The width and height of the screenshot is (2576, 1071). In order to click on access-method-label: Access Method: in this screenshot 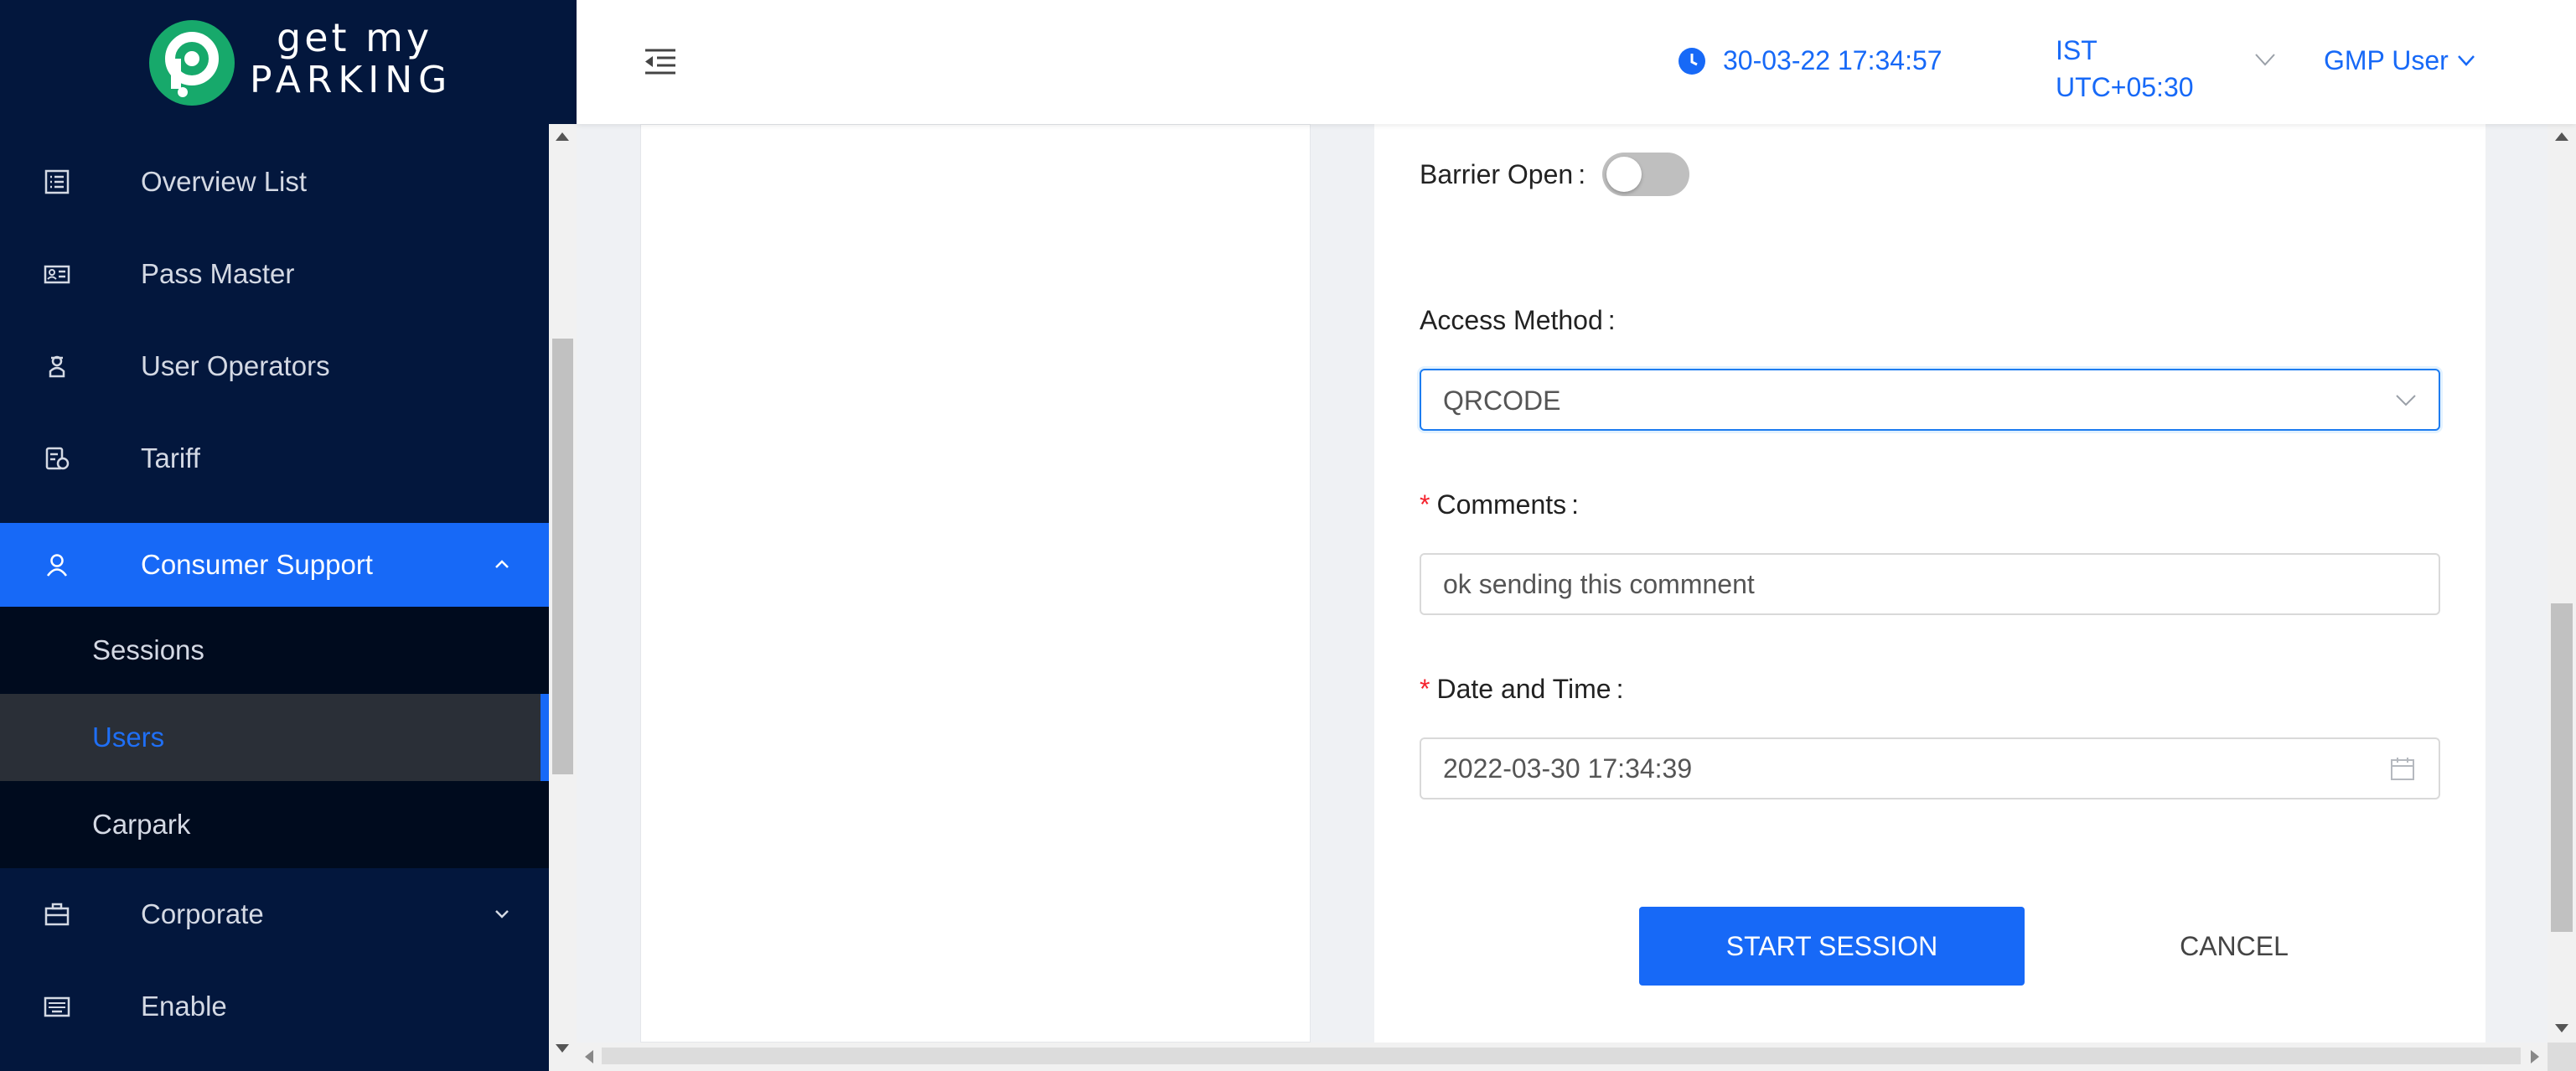, I will do `click(1518, 320)`.